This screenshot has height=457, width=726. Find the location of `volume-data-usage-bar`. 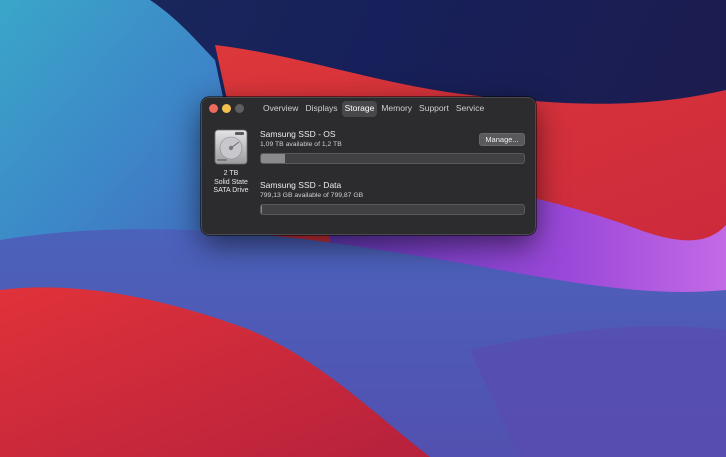

volume-data-usage-bar is located at coordinates (392, 209).